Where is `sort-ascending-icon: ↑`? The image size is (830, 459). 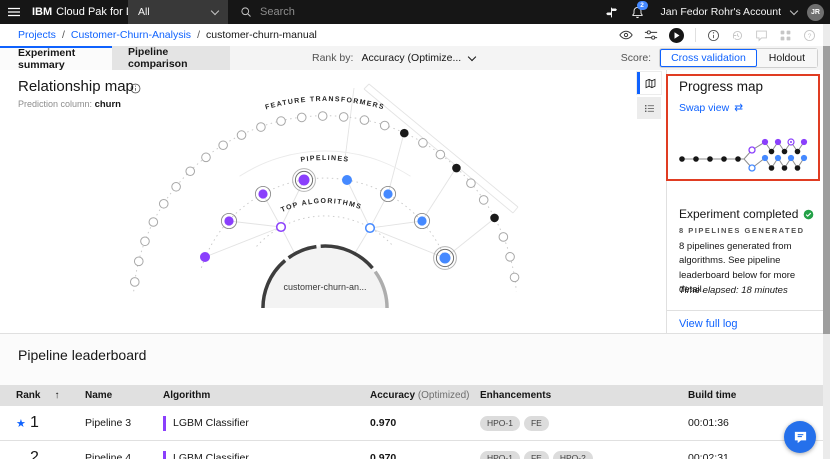 sort-ascending-icon: ↑ is located at coordinates (56, 395).